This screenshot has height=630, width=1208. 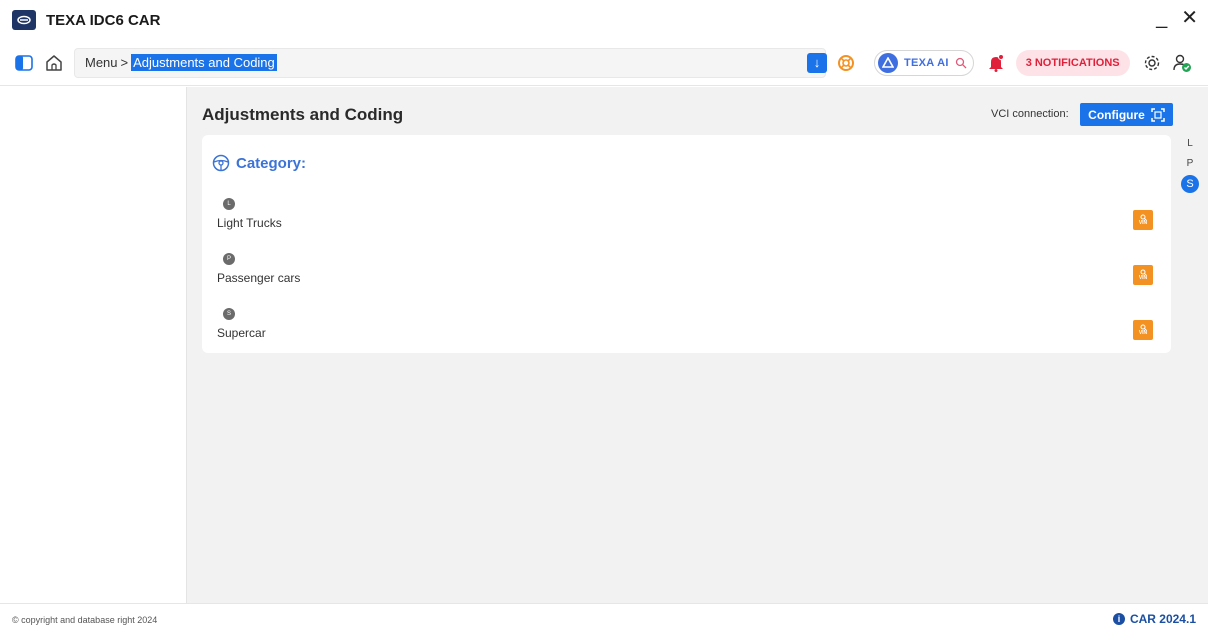 I want to click on category-title: Category:, so click(x=271, y=163).